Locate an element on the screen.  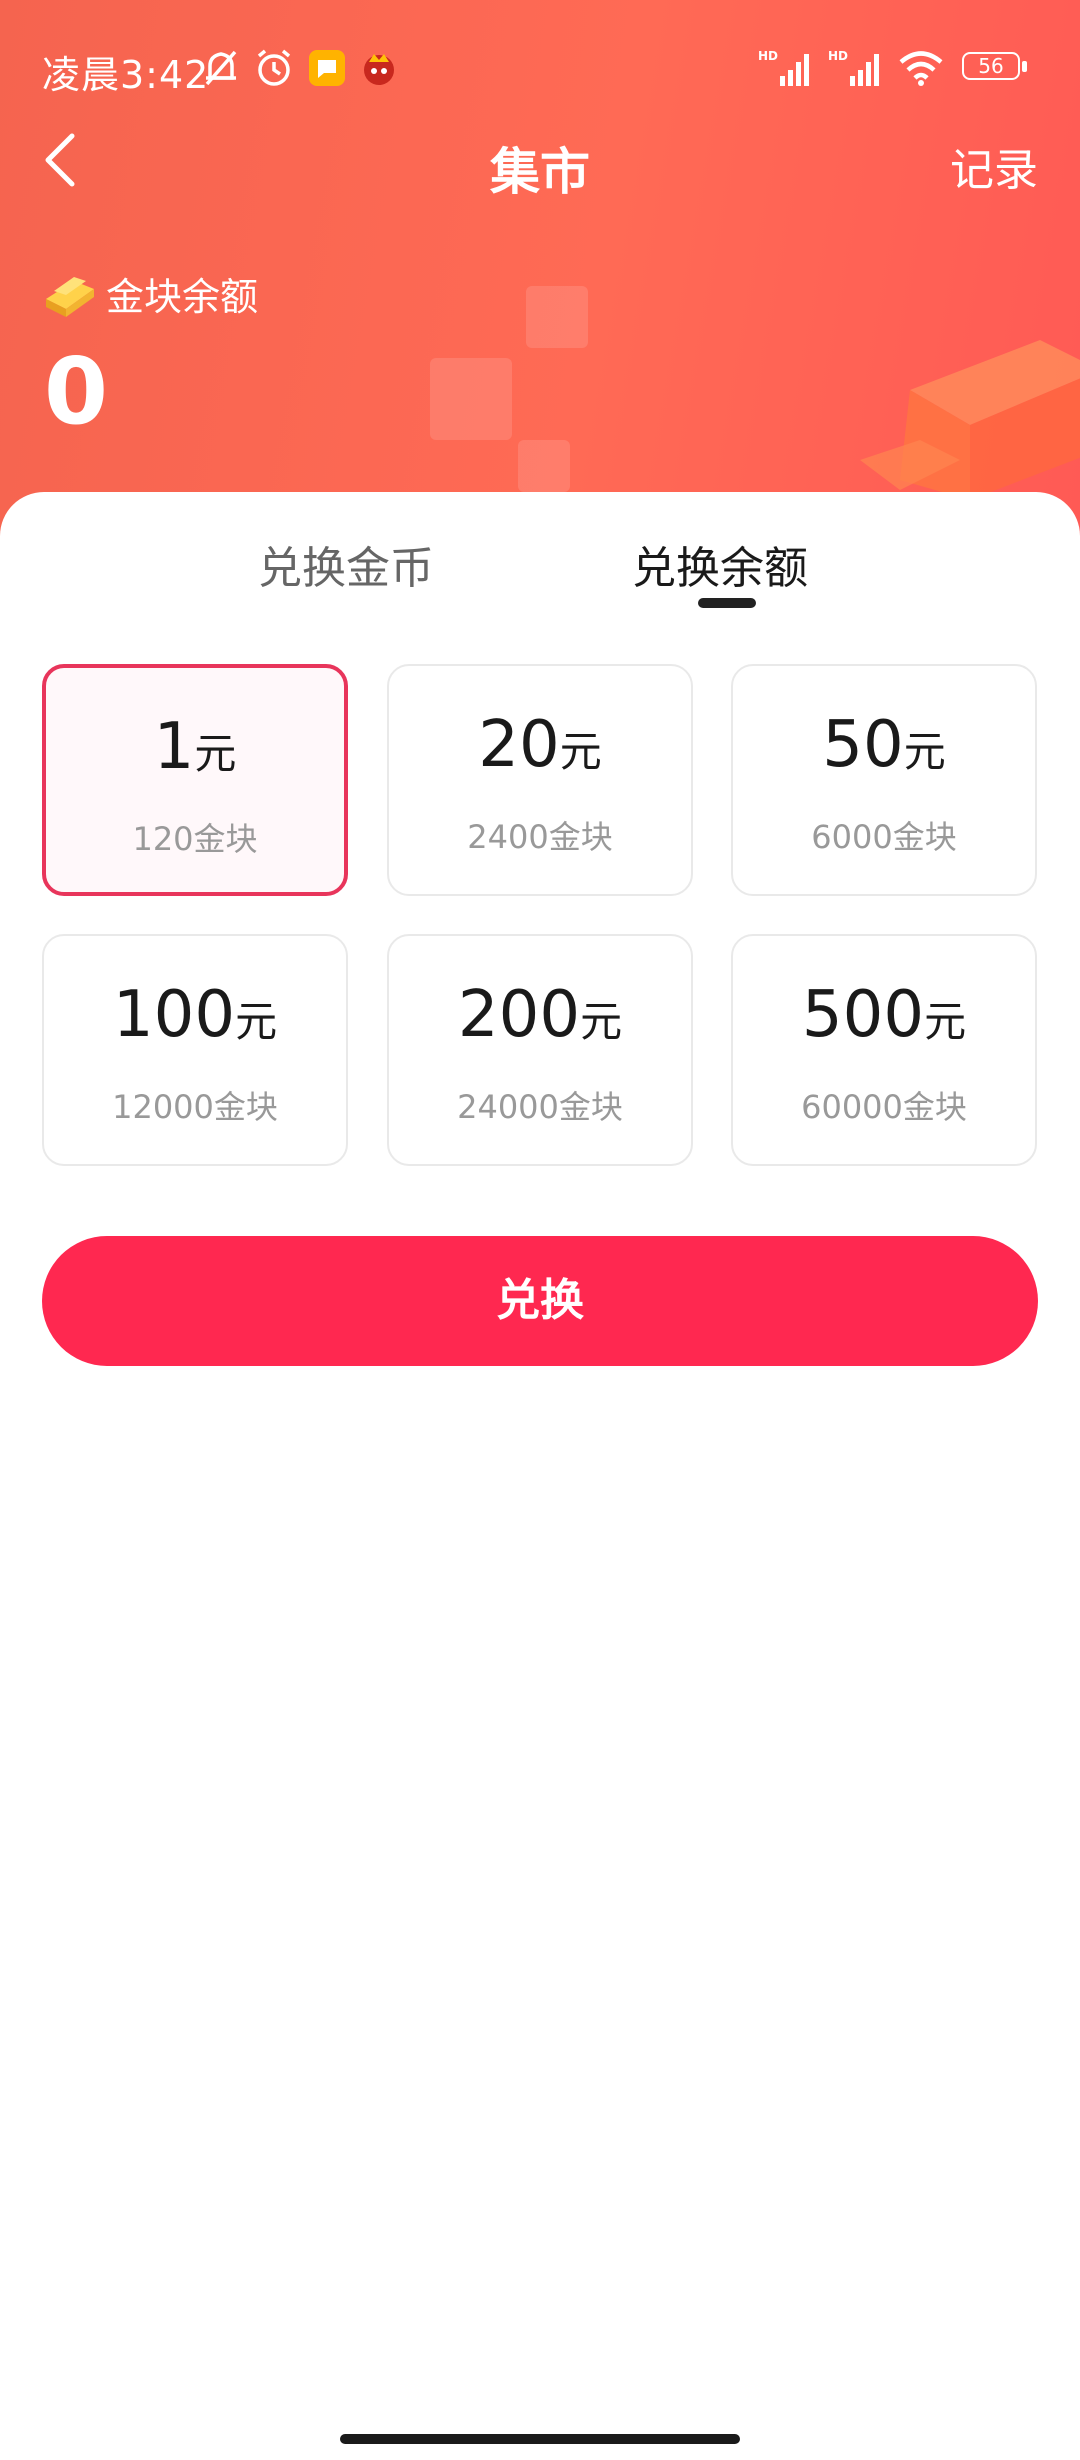
wifi-icon is located at coordinates (921, 68).